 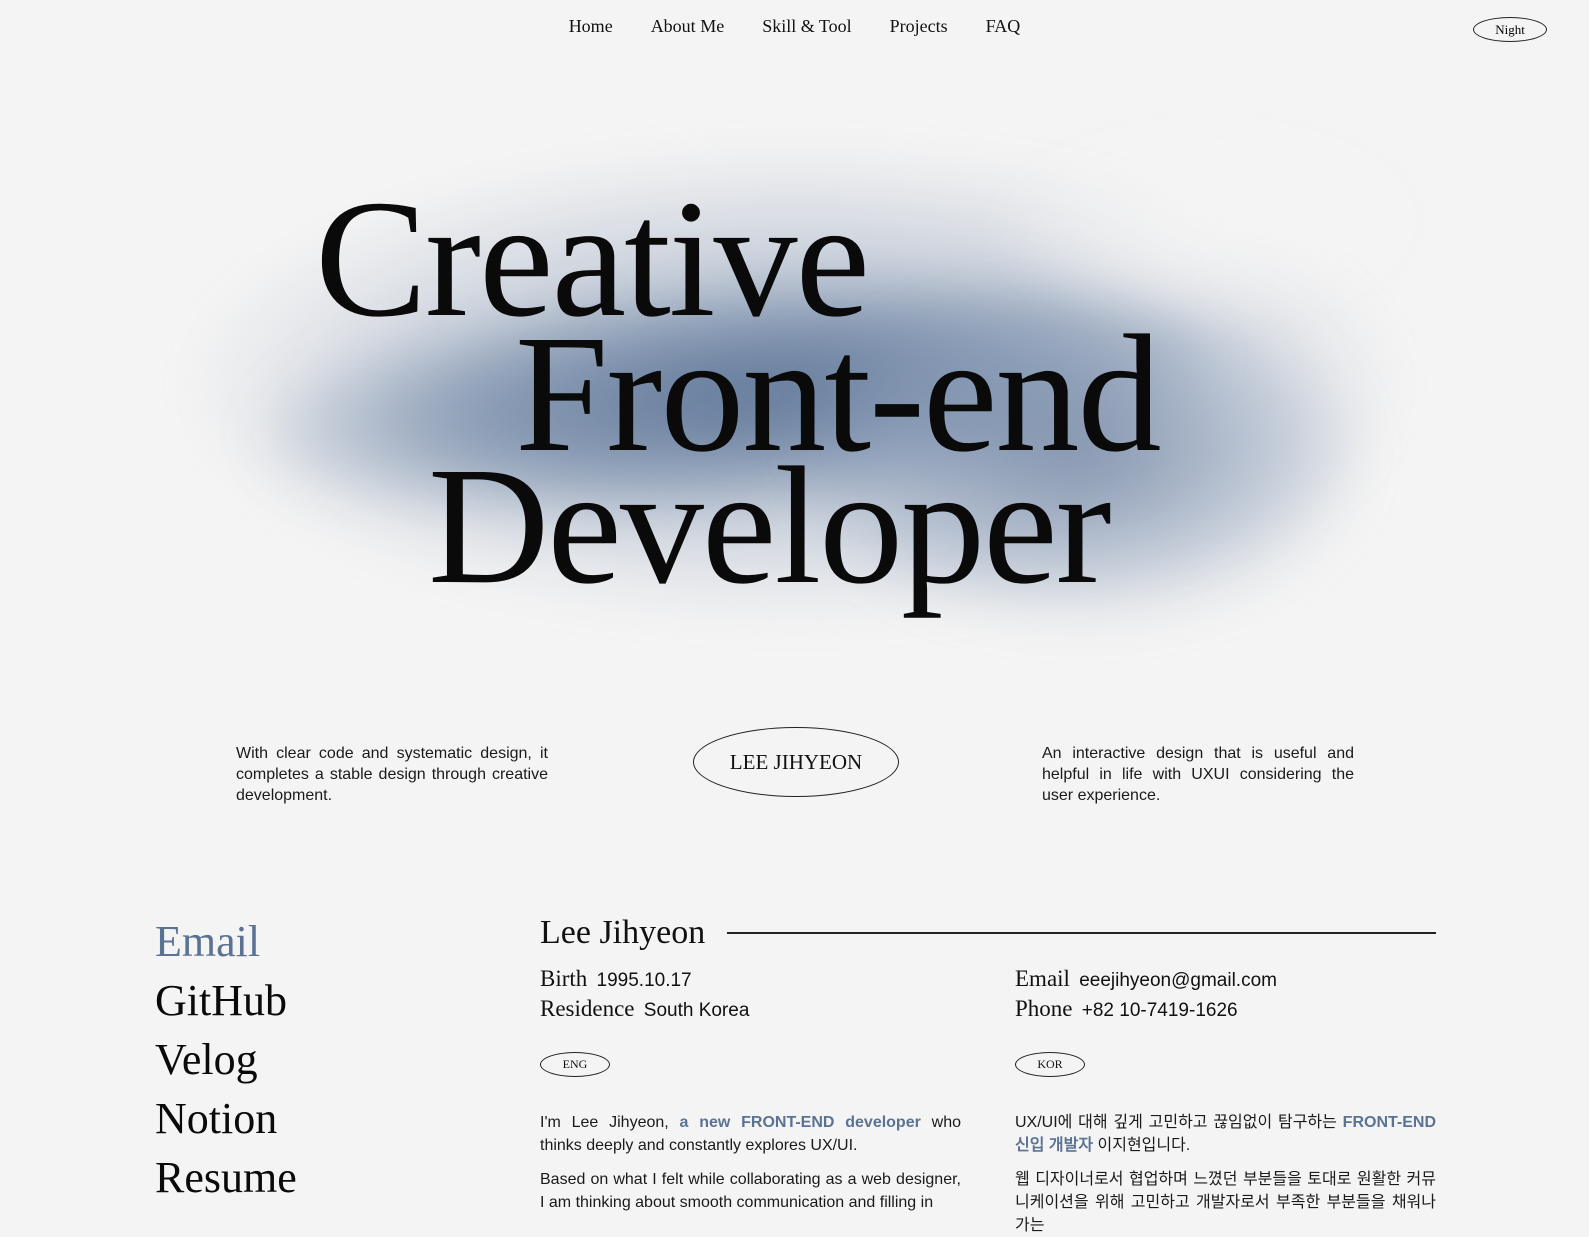 I want to click on link-velog: Velog, so click(x=226, y=1059).